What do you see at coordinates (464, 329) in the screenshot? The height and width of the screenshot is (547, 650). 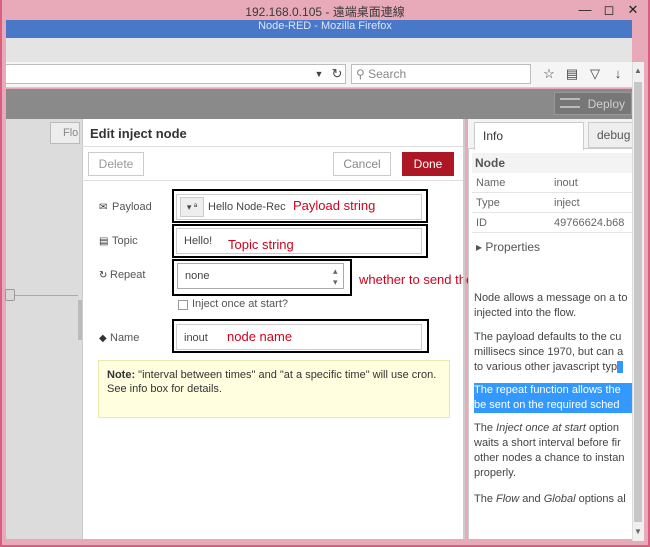 I see `tray-scrollbar` at bounding box center [464, 329].